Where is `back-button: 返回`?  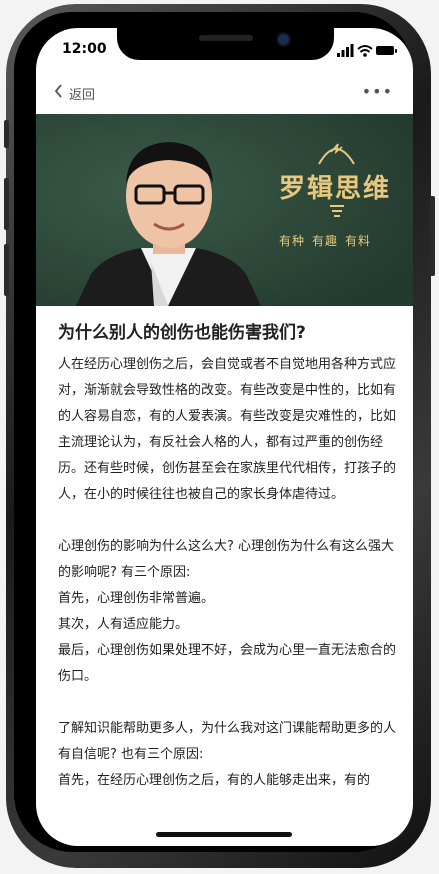 back-button: 返回 is located at coordinates (74, 93).